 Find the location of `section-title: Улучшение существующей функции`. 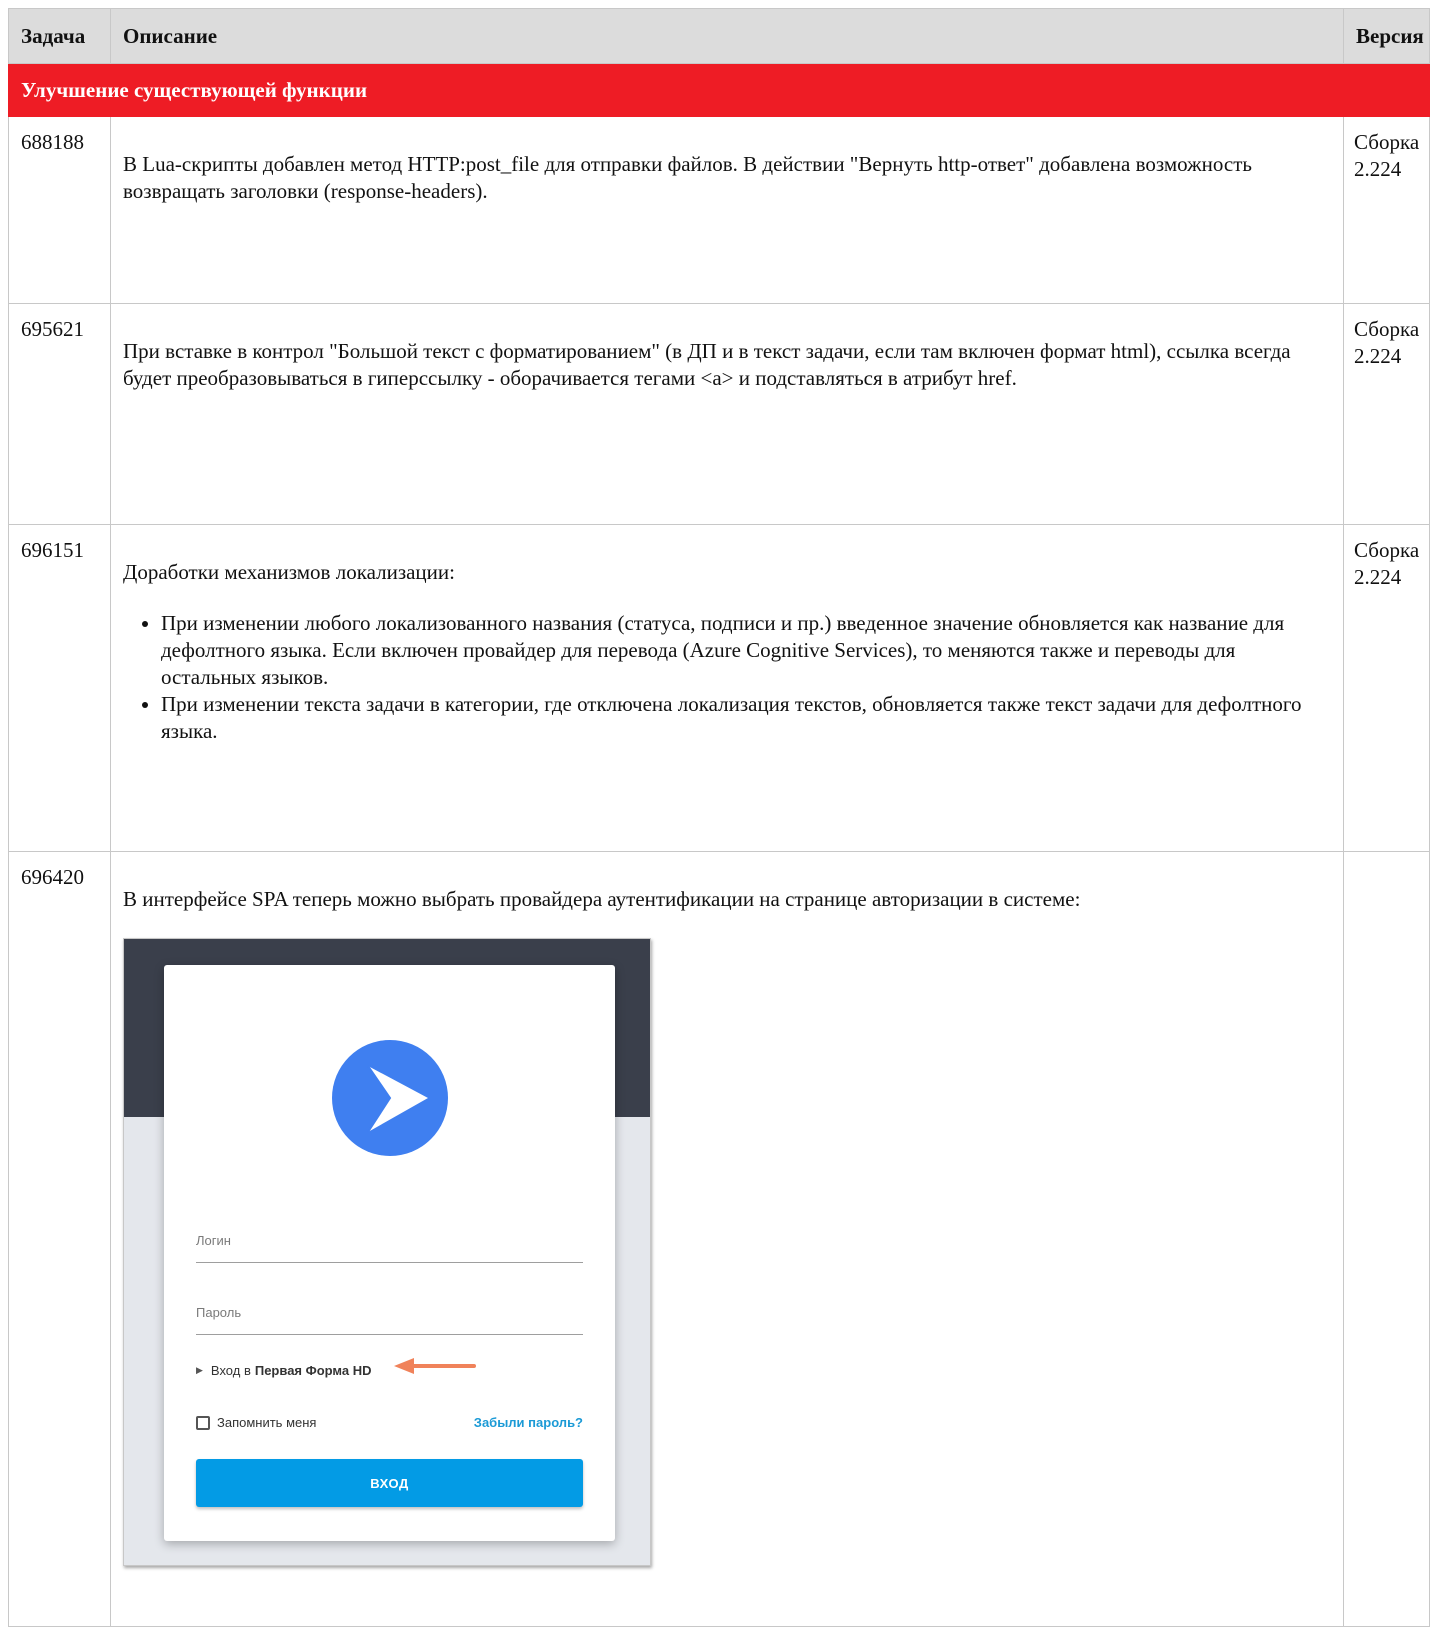

section-title: Улучшение существующей функции is located at coordinates (719, 90).